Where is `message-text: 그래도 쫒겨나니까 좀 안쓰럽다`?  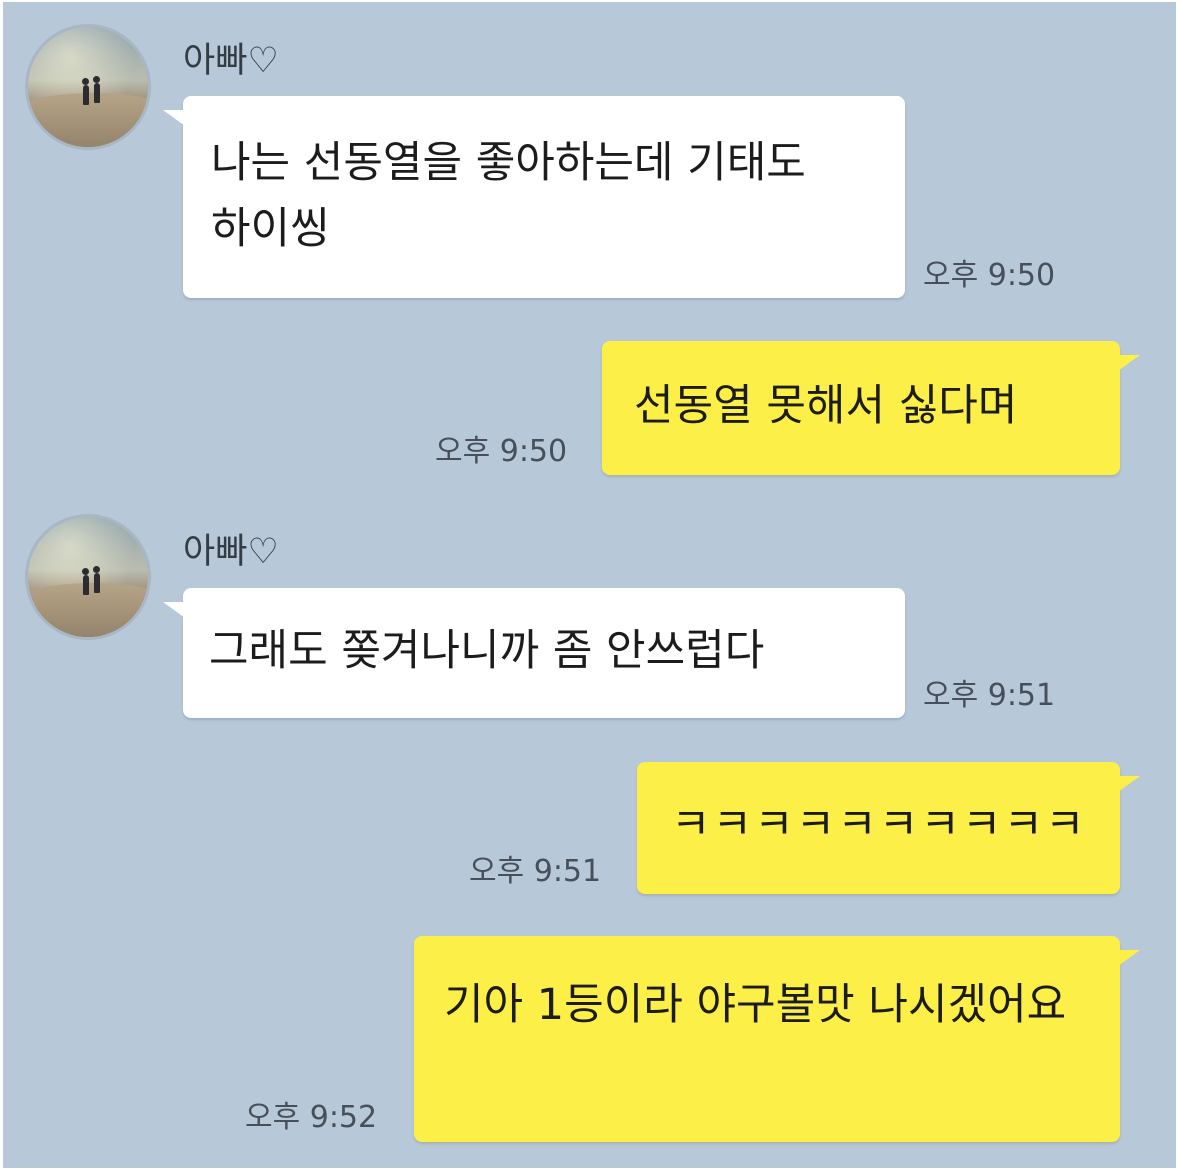
message-text: 그래도 쫒겨나니까 좀 안쓰럽다 is located at coordinates (487, 651).